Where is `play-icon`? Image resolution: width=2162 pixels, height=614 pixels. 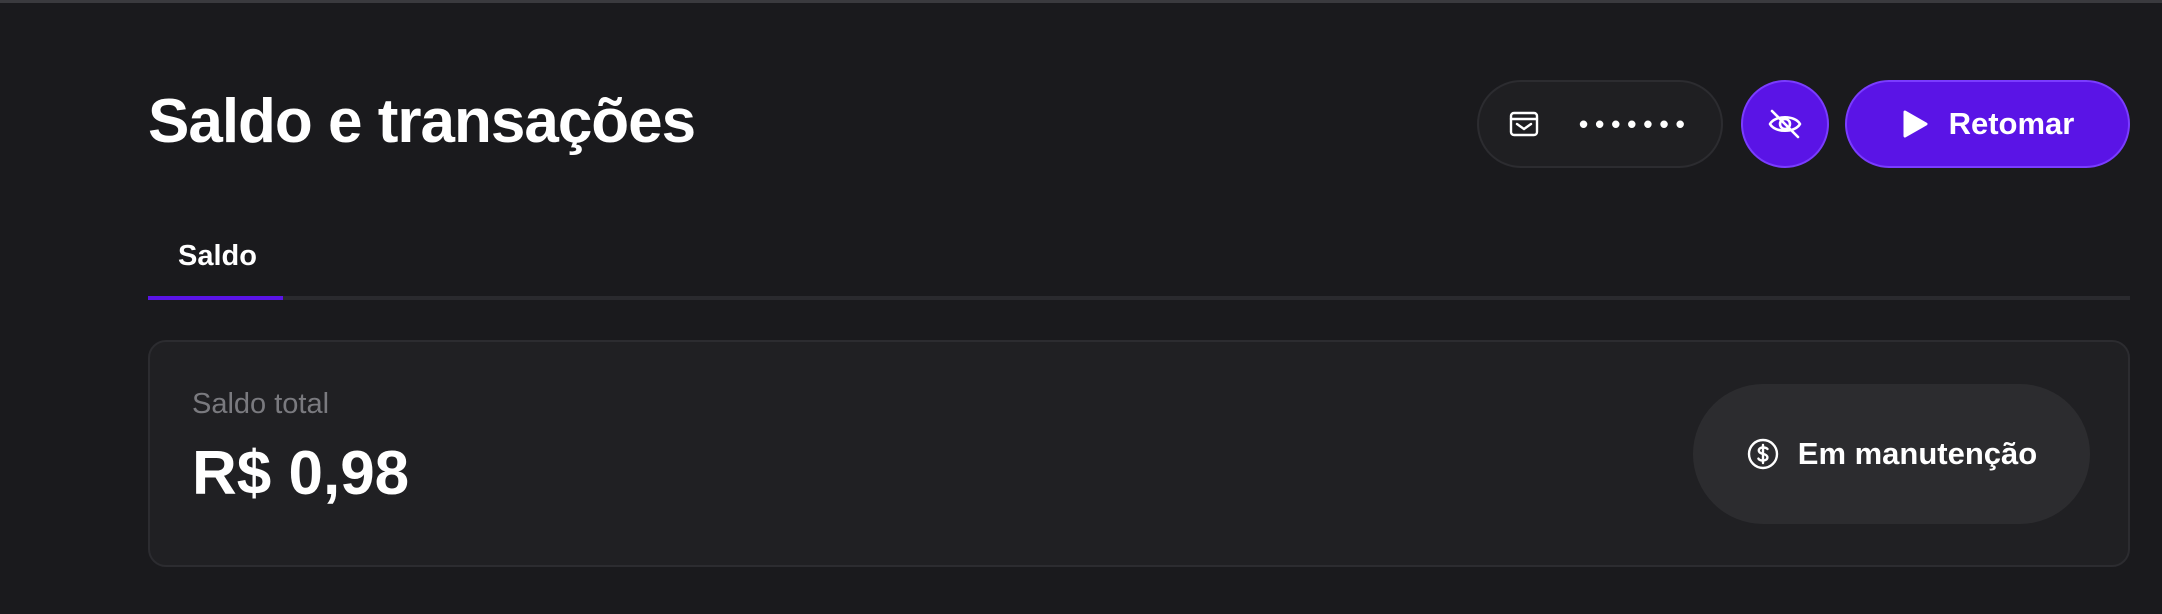
play-icon is located at coordinates (1915, 124).